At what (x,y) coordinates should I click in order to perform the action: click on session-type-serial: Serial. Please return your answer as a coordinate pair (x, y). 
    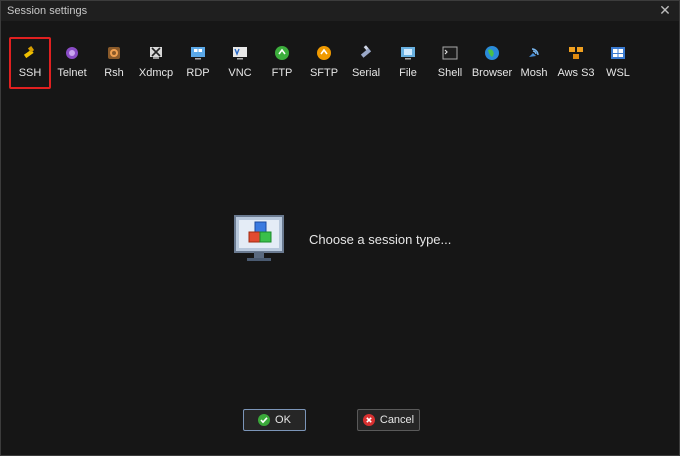
    Looking at the image, I should click on (366, 63).